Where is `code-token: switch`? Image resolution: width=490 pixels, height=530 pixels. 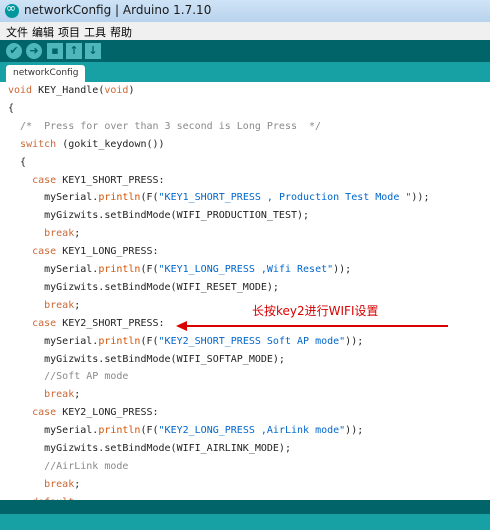 code-token: switch is located at coordinates (38, 144).